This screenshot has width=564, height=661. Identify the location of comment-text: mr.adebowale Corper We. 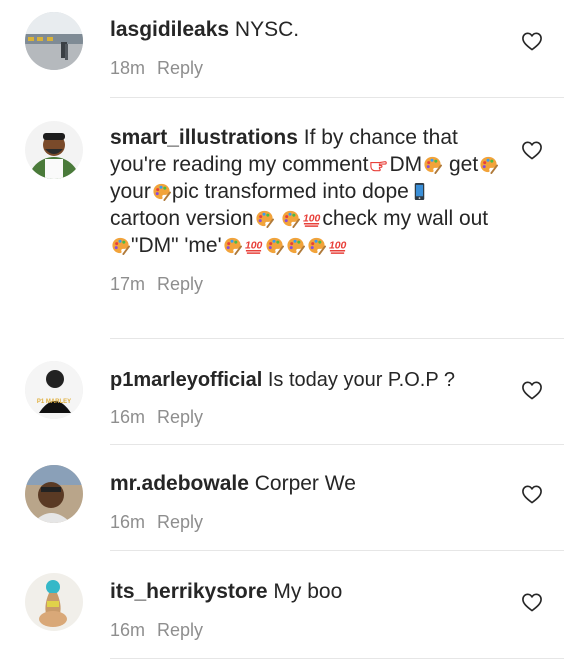
(305, 483).